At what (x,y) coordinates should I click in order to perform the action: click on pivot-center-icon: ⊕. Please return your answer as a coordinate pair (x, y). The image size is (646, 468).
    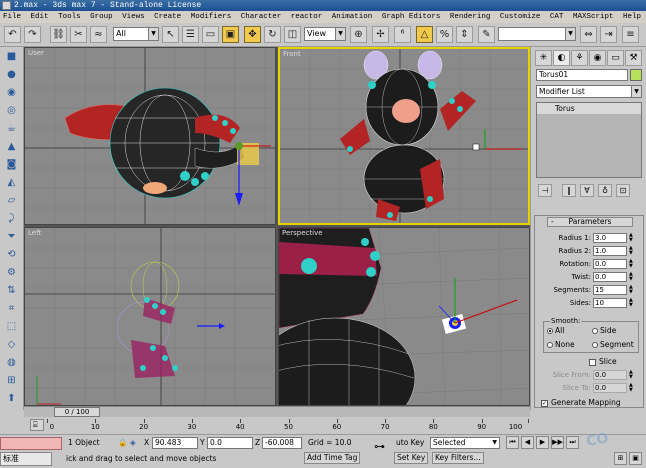
    Looking at the image, I should click on (358, 34).